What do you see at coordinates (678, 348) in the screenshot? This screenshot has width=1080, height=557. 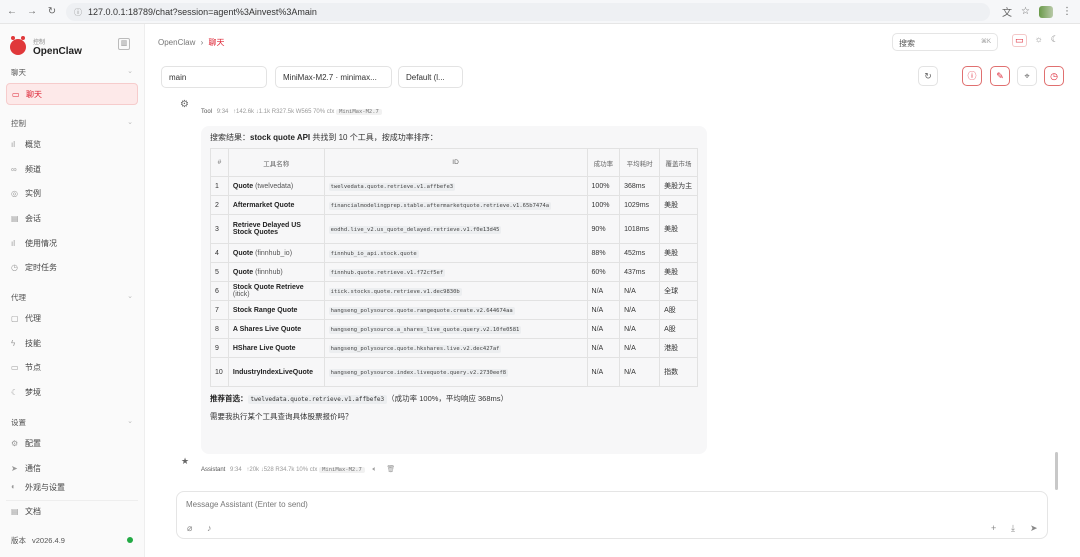 I see `cell-market: 港股` at bounding box center [678, 348].